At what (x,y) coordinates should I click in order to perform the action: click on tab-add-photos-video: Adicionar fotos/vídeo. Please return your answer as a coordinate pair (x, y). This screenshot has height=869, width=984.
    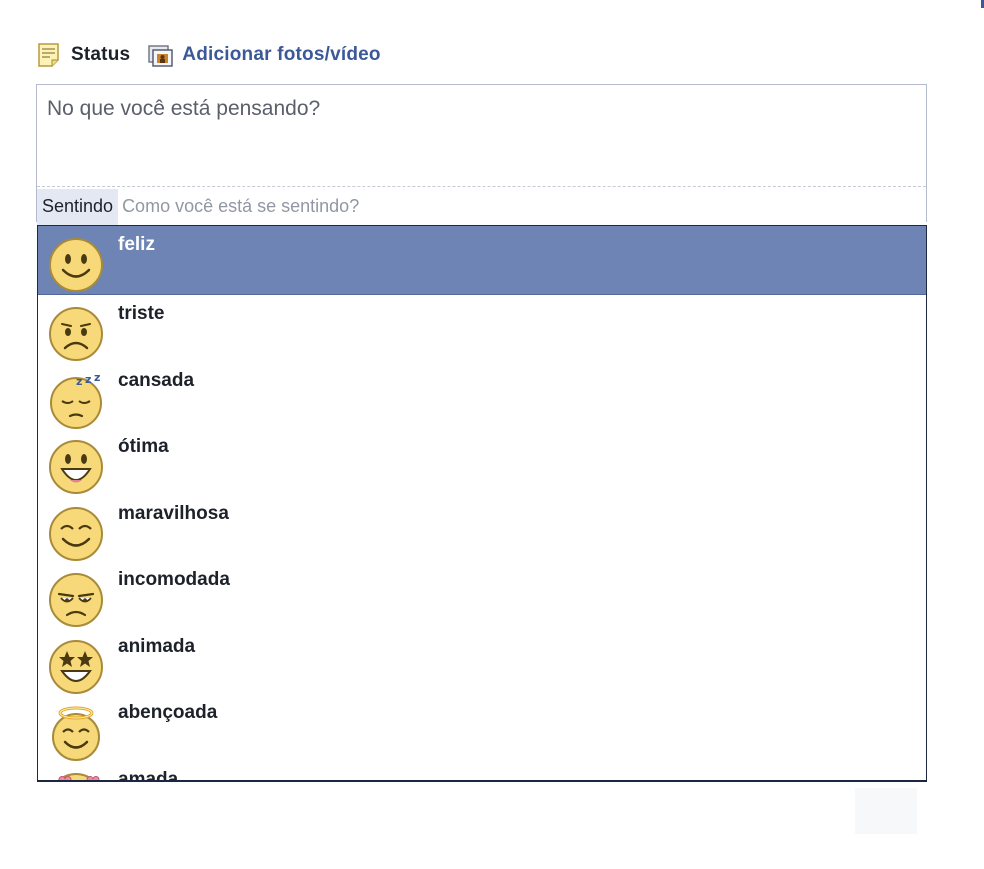
    Looking at the image, I should click on (264, 55).